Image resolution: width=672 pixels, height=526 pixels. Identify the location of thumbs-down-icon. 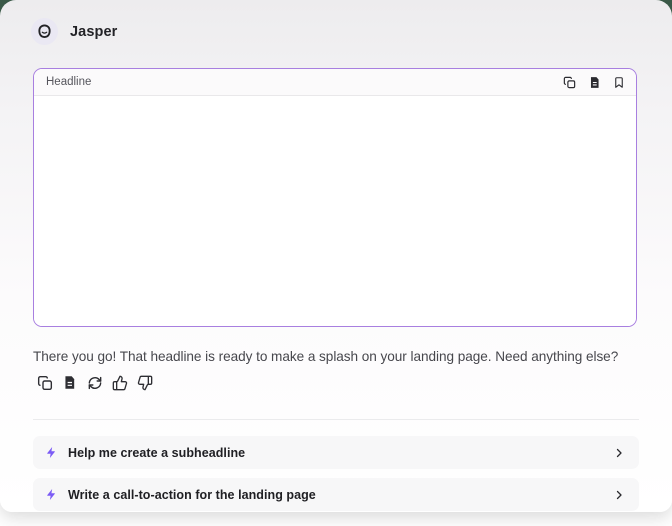
(145, 383).